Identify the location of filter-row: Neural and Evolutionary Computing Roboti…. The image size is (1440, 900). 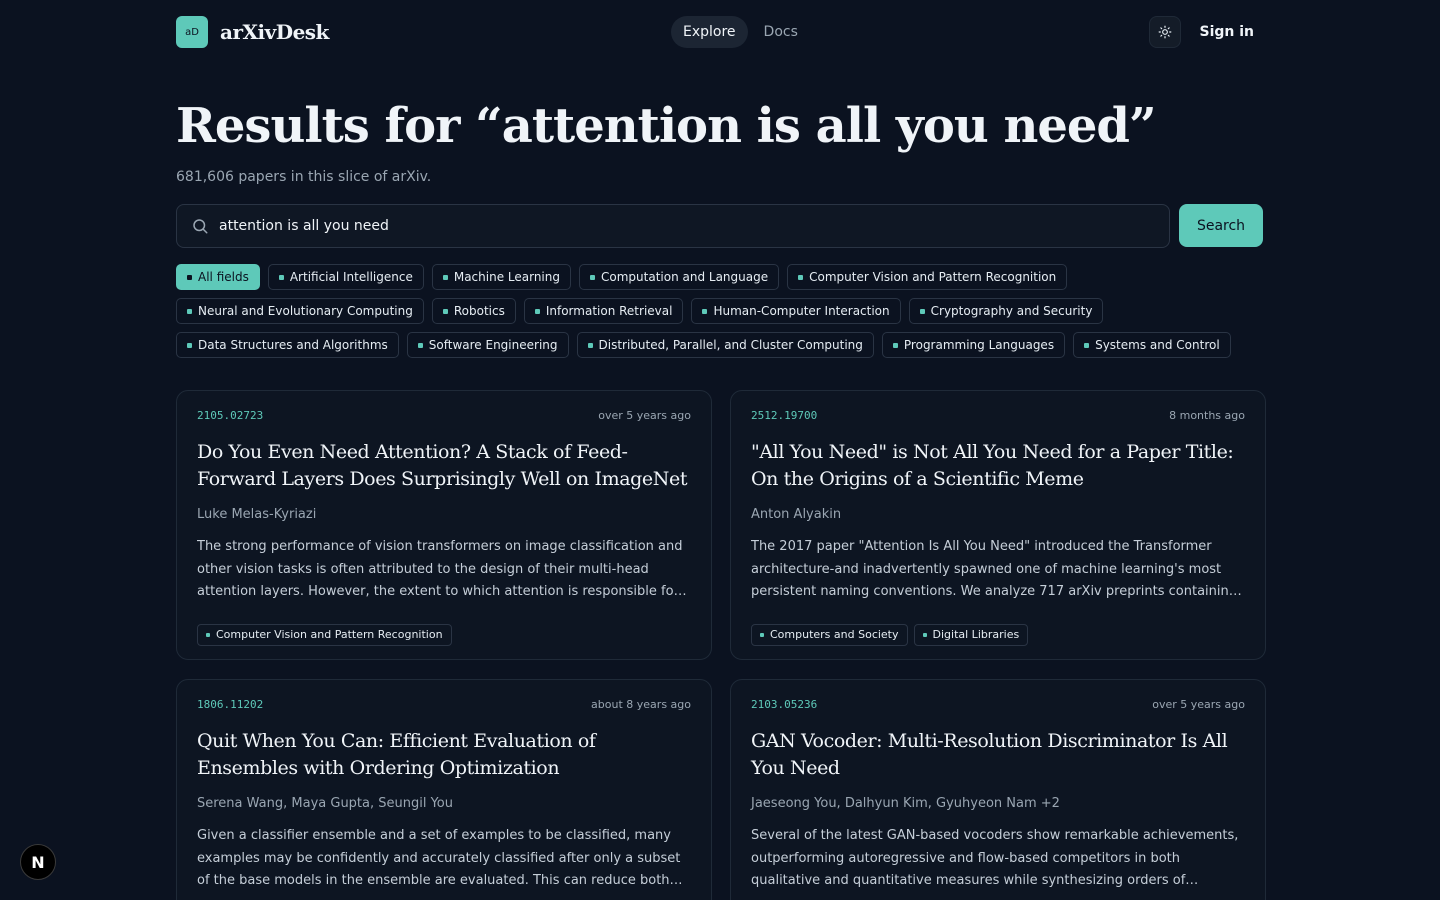
(721, 311).